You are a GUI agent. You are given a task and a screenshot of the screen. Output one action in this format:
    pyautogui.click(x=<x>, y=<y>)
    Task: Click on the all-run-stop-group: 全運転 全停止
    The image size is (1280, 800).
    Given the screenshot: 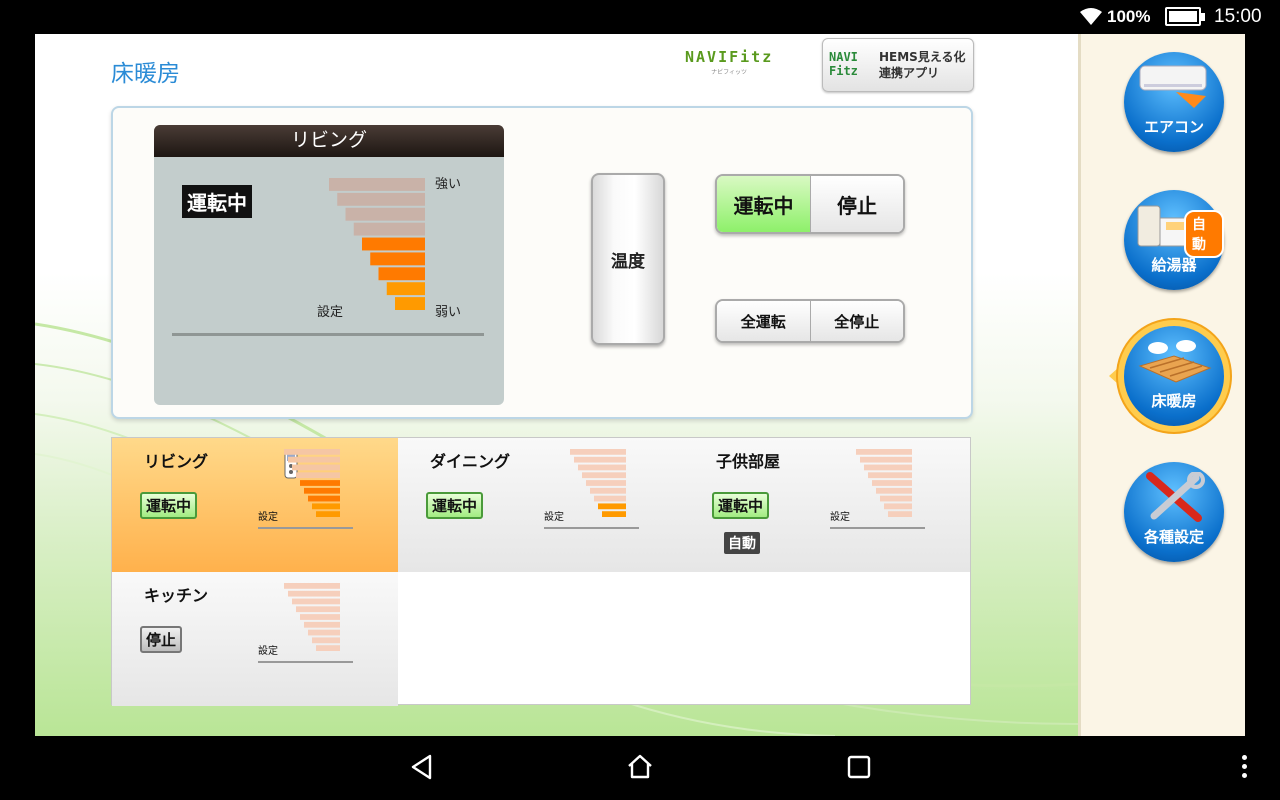 What is the action you would take?
    pyautogui.click(x=810, y=321)
    